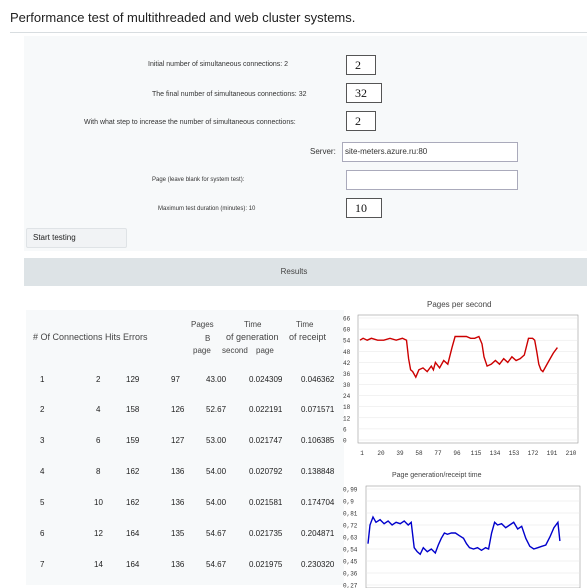  Describe the element at coordinates (347, 374) in the screenshot. I see `y-tick-label: 36` at that location.